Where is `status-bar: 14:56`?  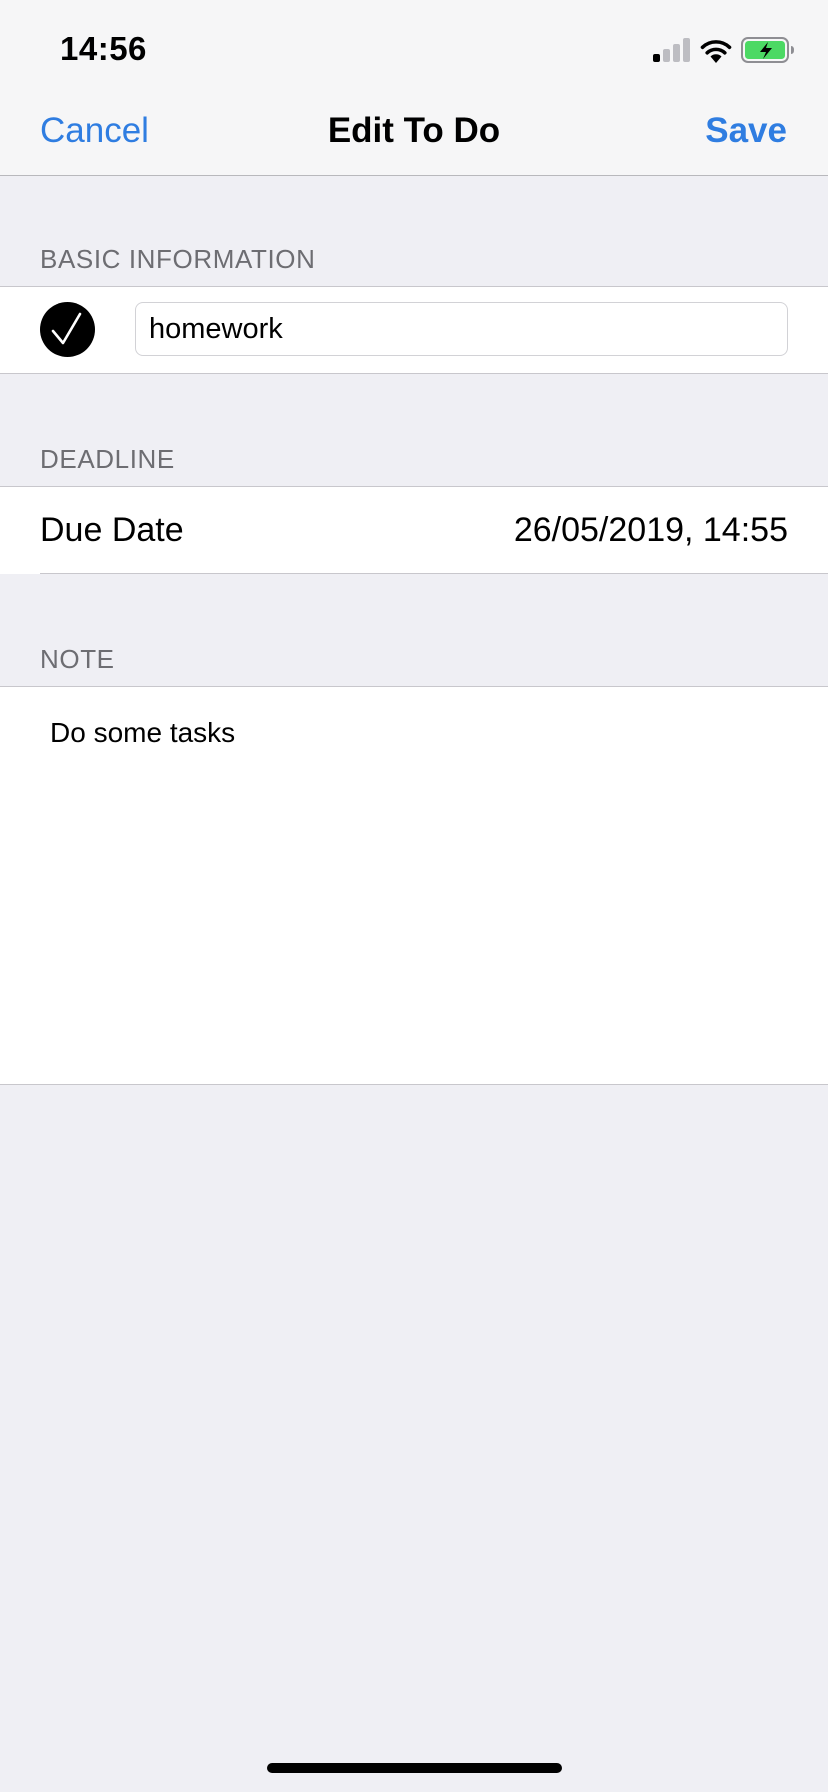
status-bar: 14:56 is located at coordinates (414, 46).